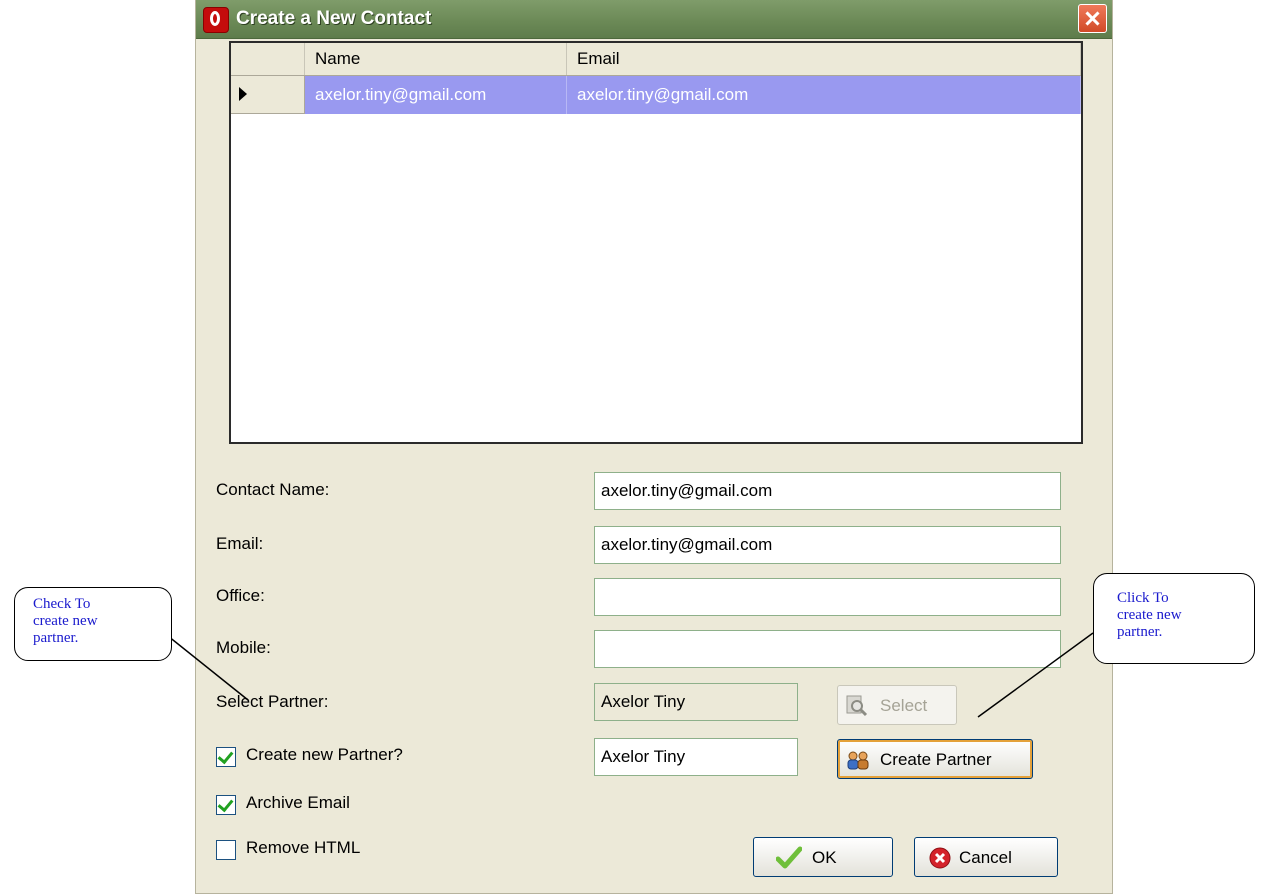  What do you see at coordinates (625, 672) in the screenshot?
I see `callout-pointers` at bounding box center [625, 672].